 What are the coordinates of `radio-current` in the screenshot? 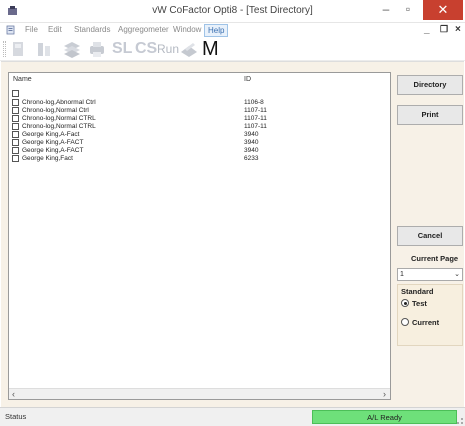 It's located at (405, 322).